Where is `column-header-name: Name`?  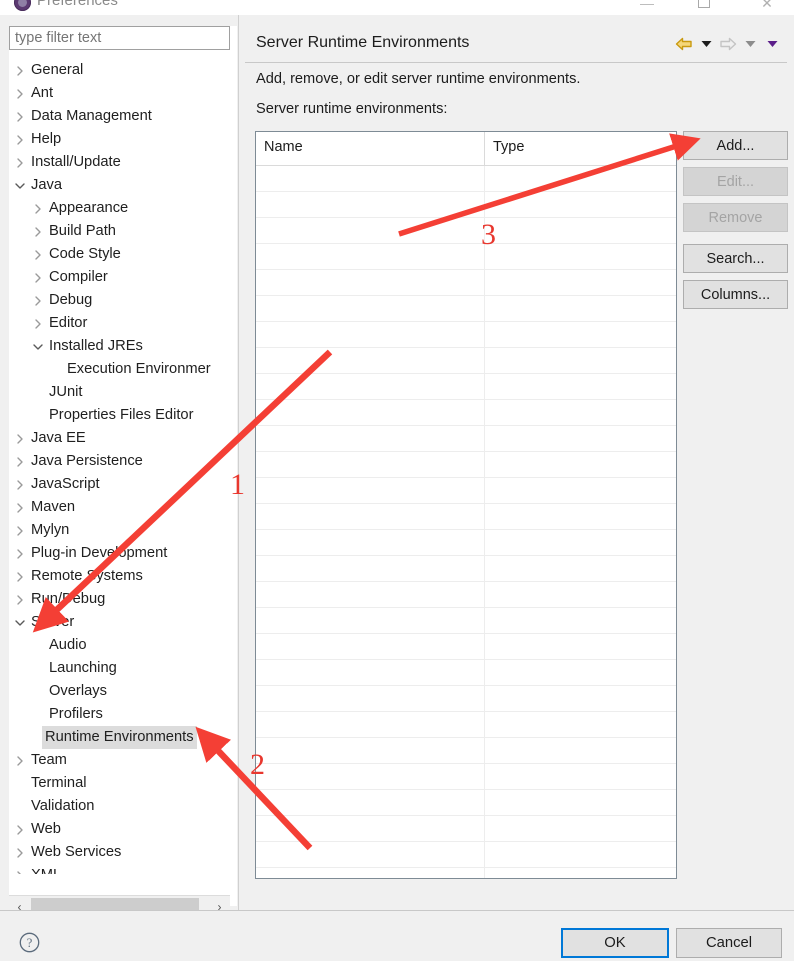 column-header-name: Name is located at coordinates (370, 148).